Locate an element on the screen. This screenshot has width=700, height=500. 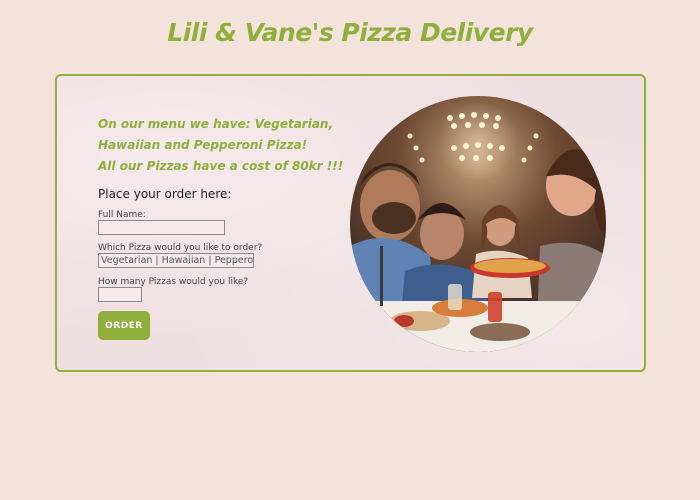
order-form-heading: Place your order here: is located at coordinates (165, 194).